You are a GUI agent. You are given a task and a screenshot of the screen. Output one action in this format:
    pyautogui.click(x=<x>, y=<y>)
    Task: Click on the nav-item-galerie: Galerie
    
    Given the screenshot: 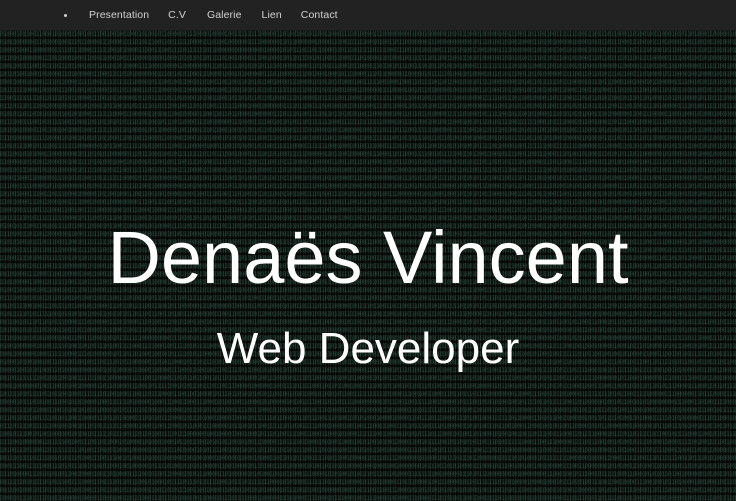 What is the action you would take?
    pyautogui.click(x=224, y=15)
    